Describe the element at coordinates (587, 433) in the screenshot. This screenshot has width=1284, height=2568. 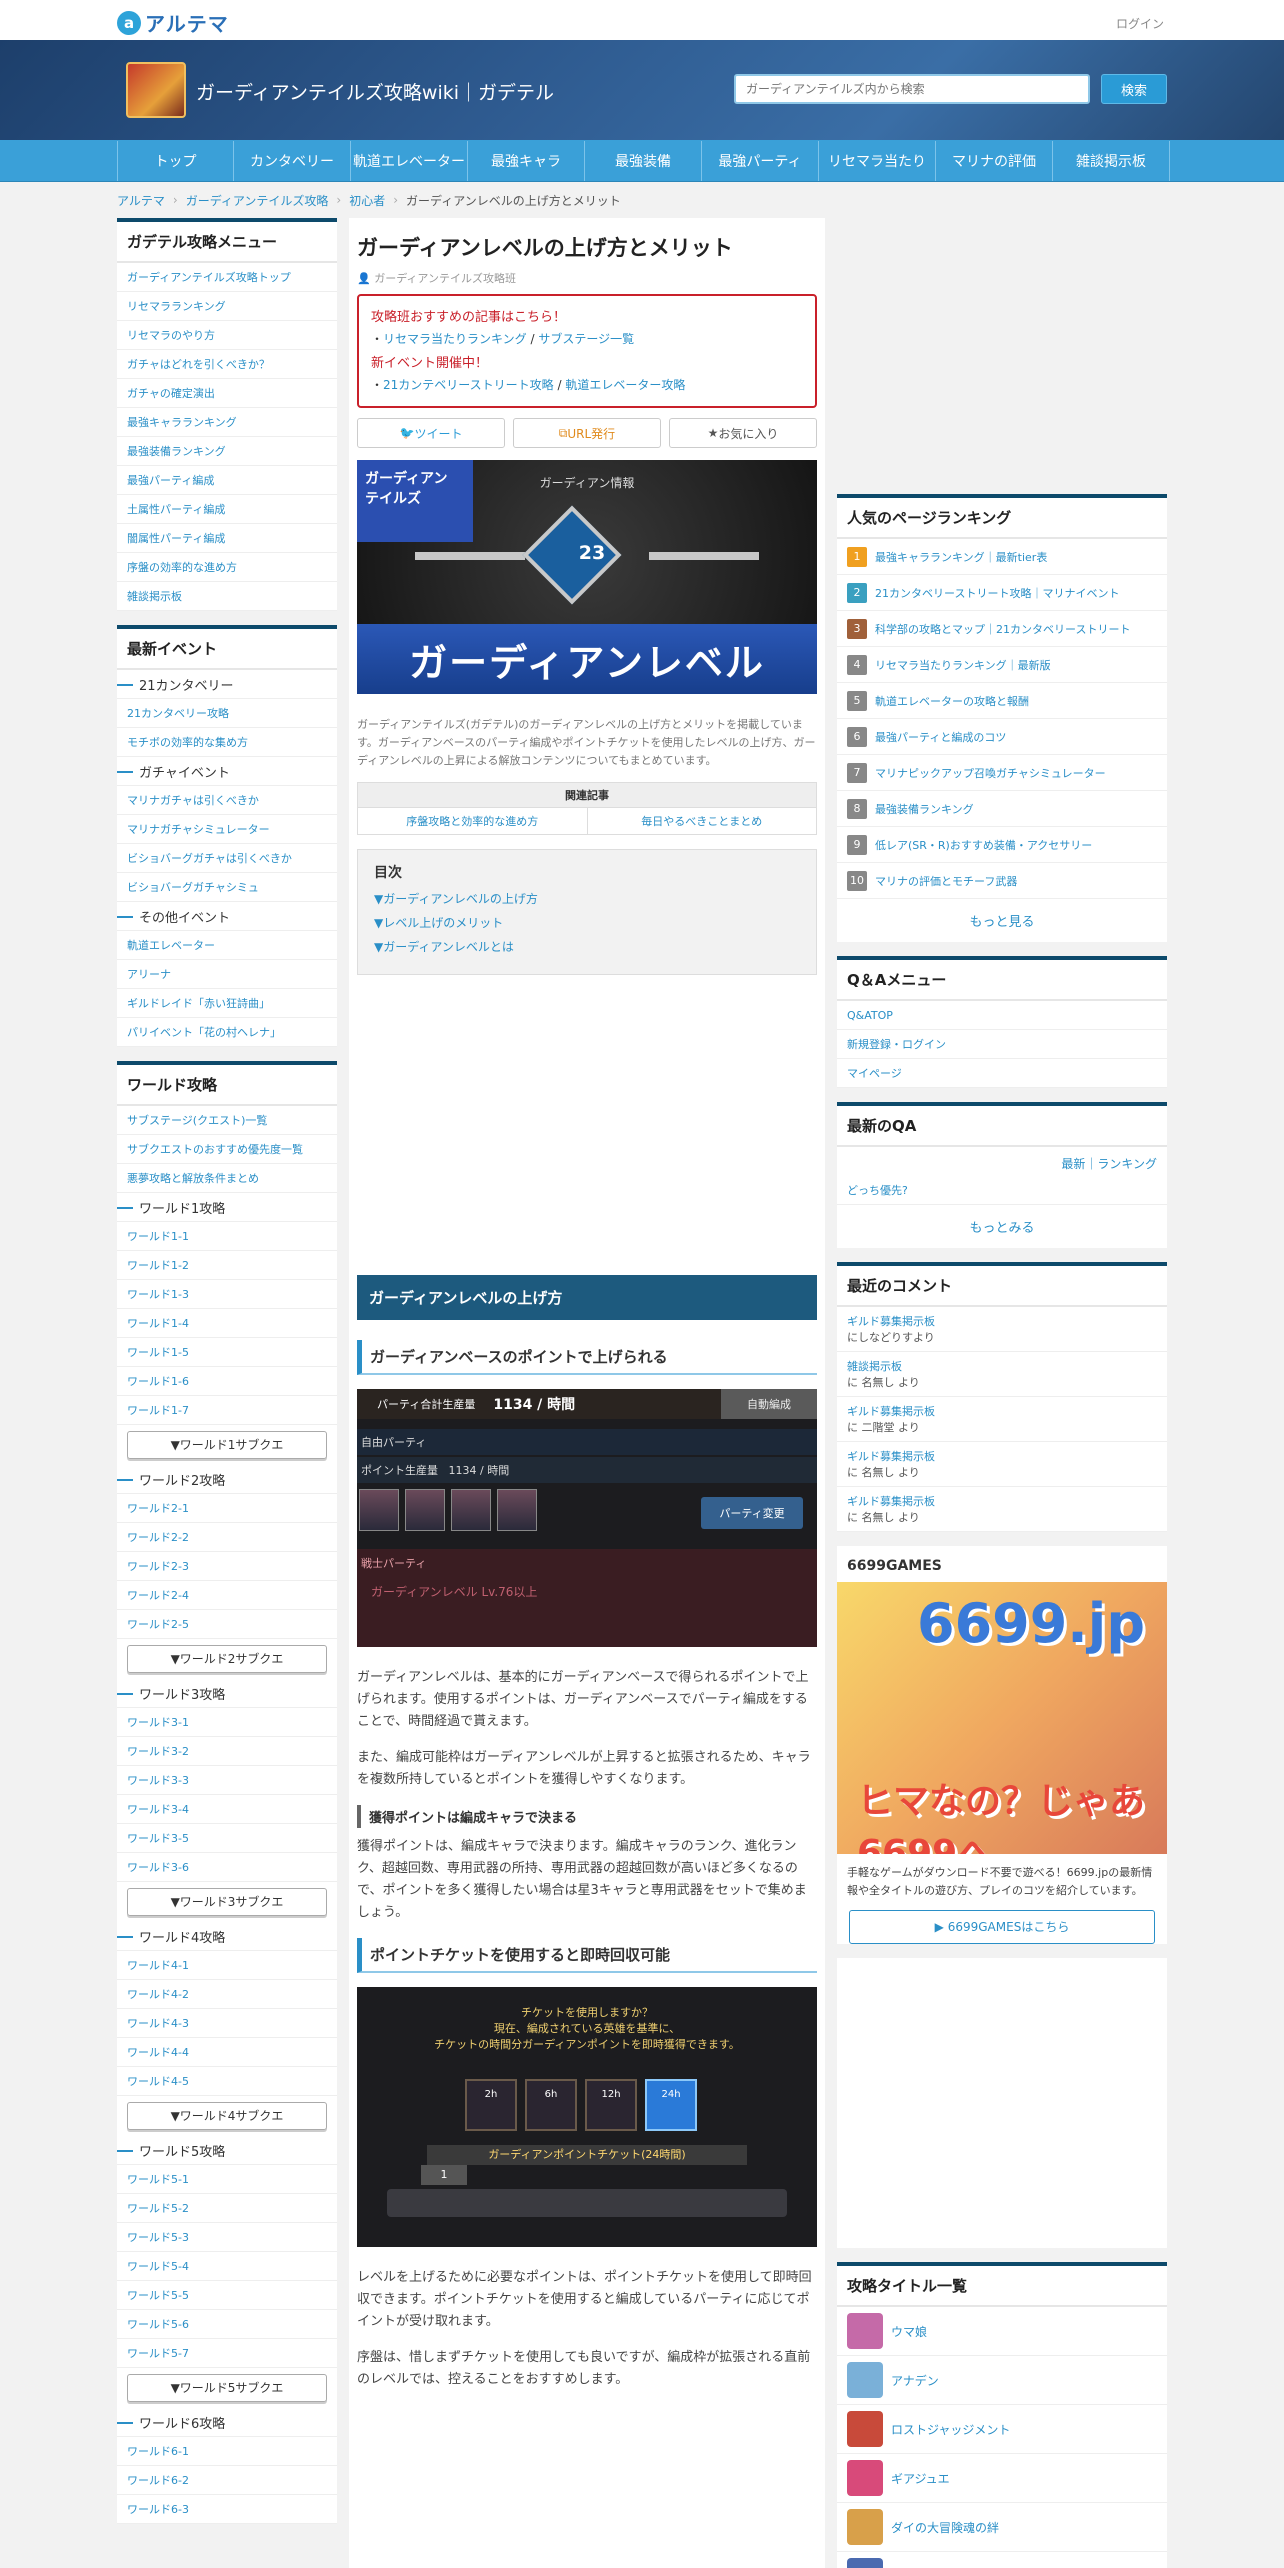
I see `url-button: ⧉ URL発行` at that location.